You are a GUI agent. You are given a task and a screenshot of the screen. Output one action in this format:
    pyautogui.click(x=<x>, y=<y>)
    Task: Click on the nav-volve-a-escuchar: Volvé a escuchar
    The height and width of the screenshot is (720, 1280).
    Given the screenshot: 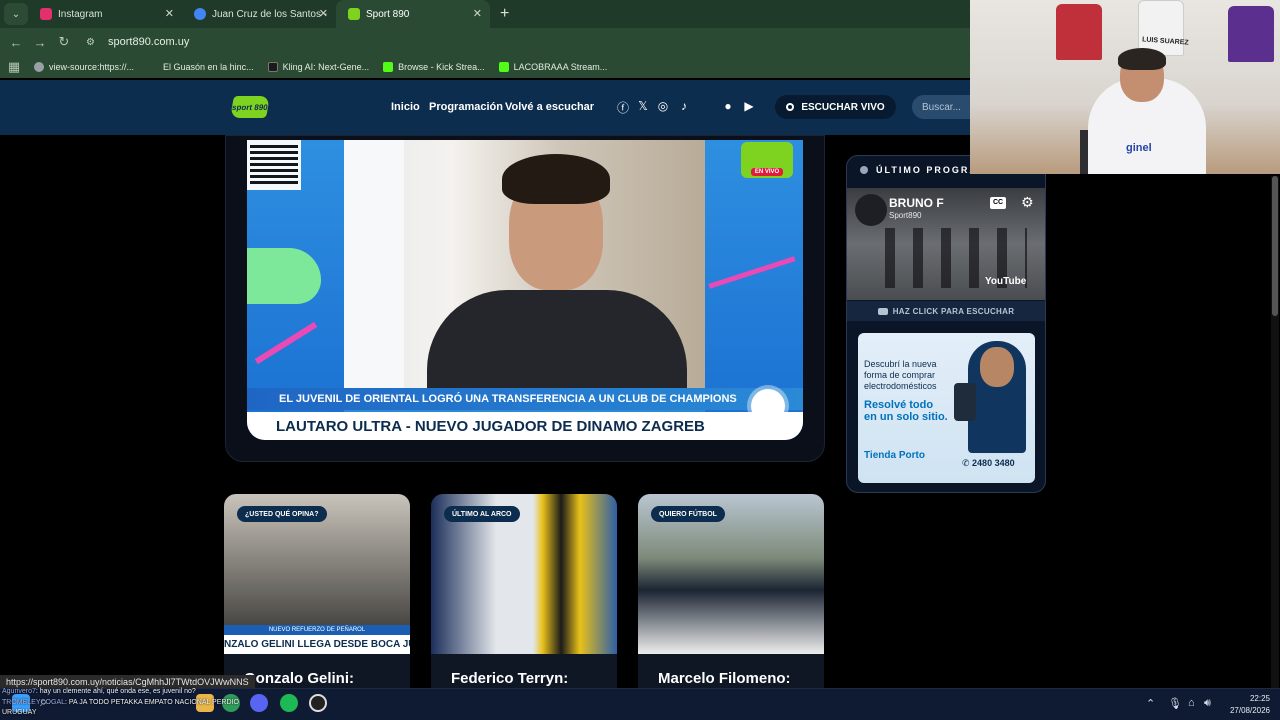 What is the action you would take?
    pyautogui.click(x=549, y=107)
    